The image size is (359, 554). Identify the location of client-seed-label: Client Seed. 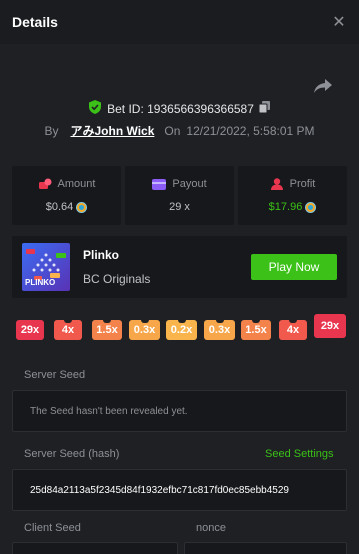
(52, 528).